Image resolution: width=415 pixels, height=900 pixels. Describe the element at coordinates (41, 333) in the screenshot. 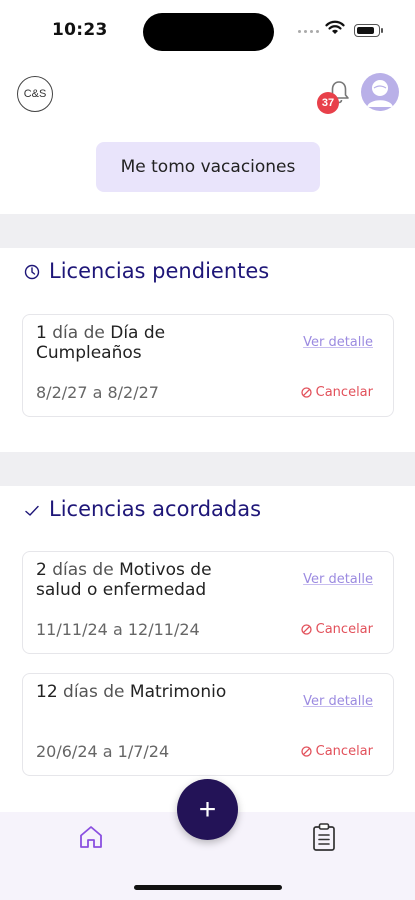

I see `leave-days-count: 1` at that location.